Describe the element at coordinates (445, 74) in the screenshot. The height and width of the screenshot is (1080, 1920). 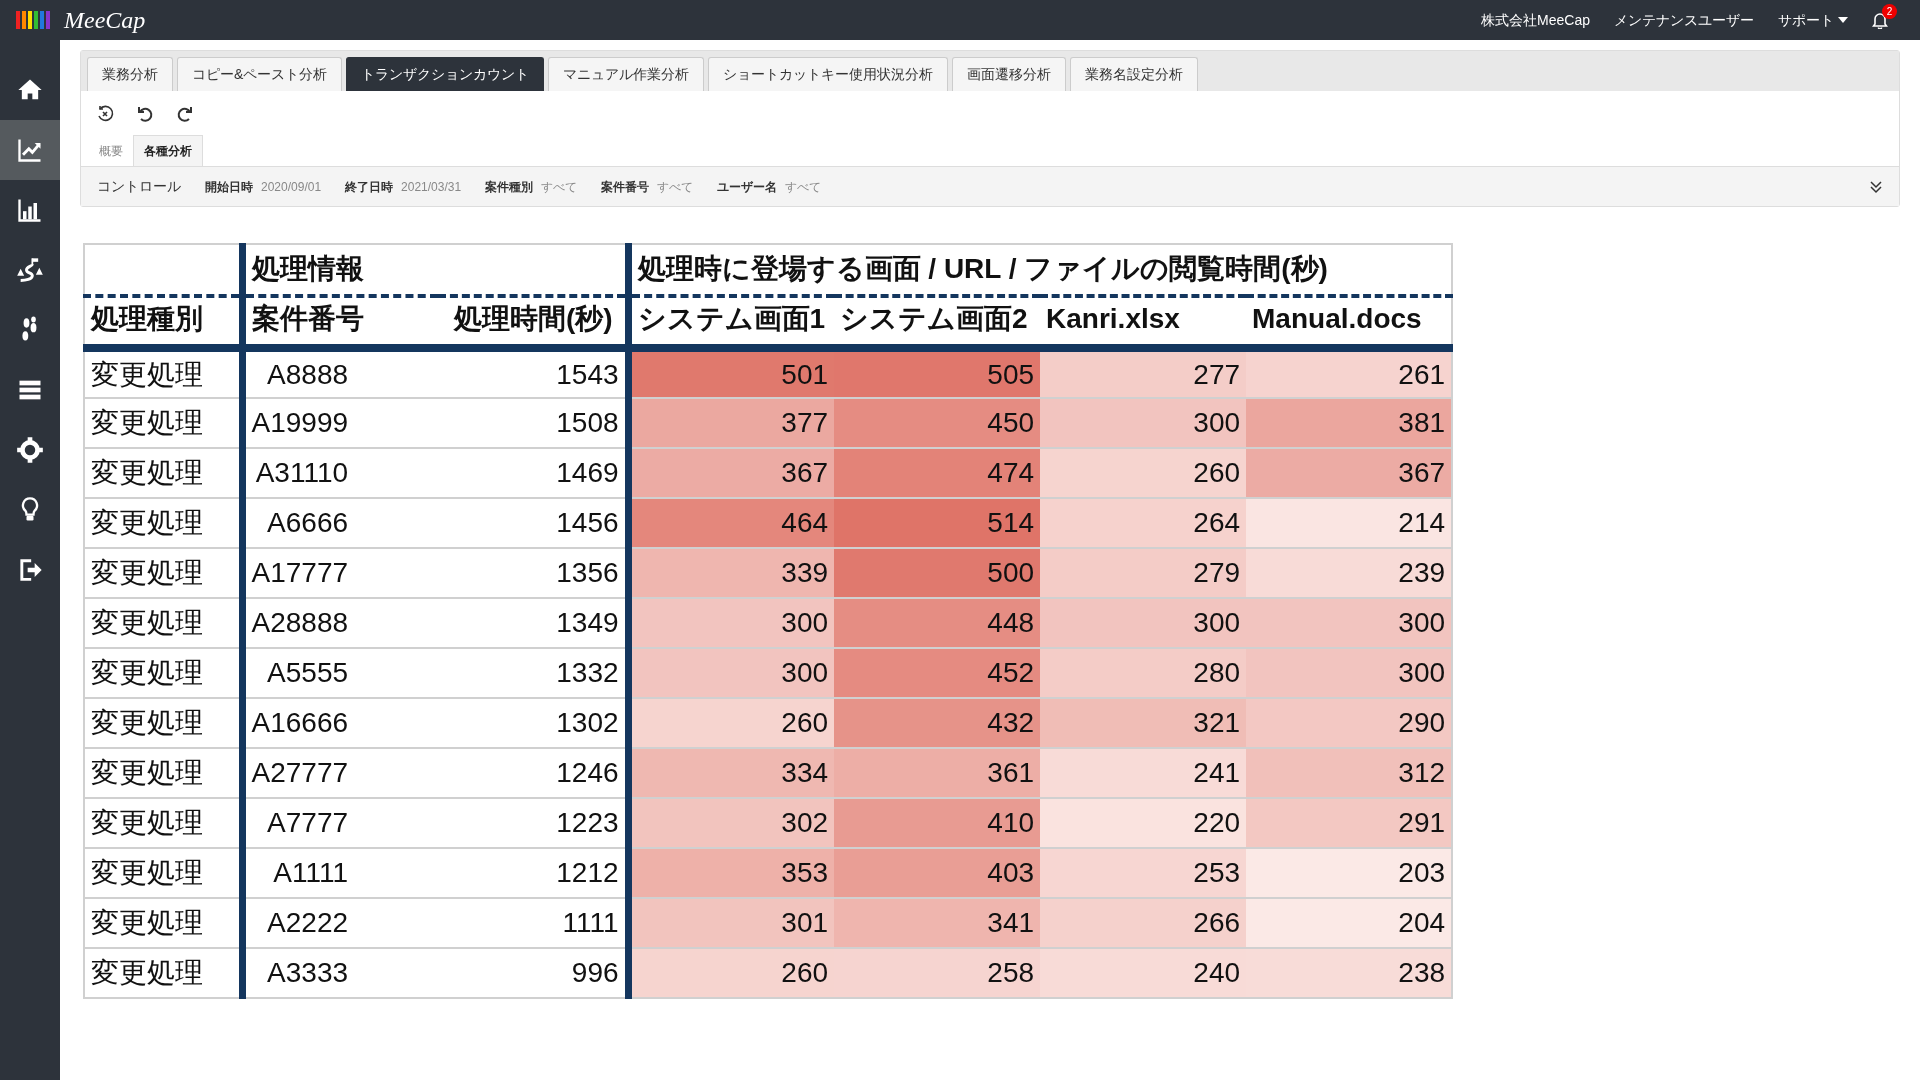
I see `tab: トランザクションカウント` at that location.